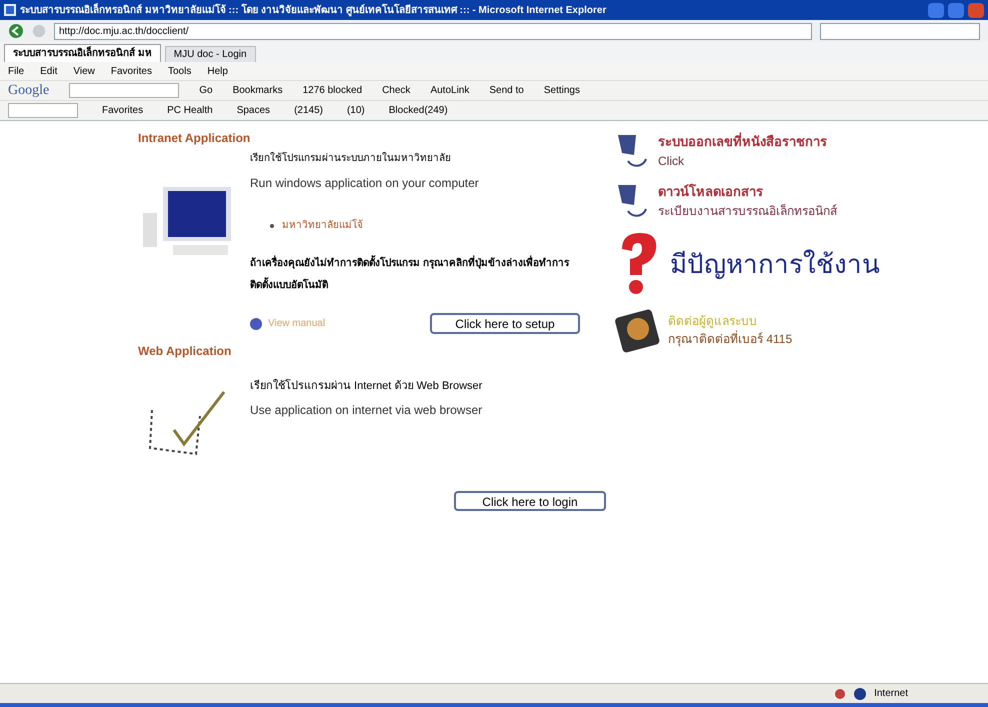  What do you see at coordinates (418, 110) in the screenshot?
I see `toolbar-button: Blocked(249)` at bounding box center [418, 110].